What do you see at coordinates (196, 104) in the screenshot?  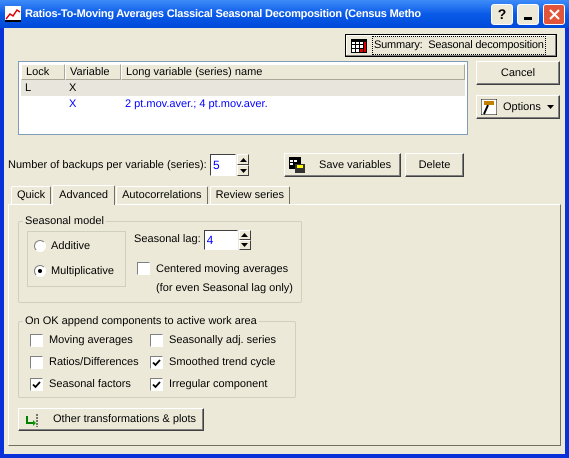 I see `table-cell: 2 pt.mov.aver.; 4 pt.mov.aver.` at bounding box center [196, 104].